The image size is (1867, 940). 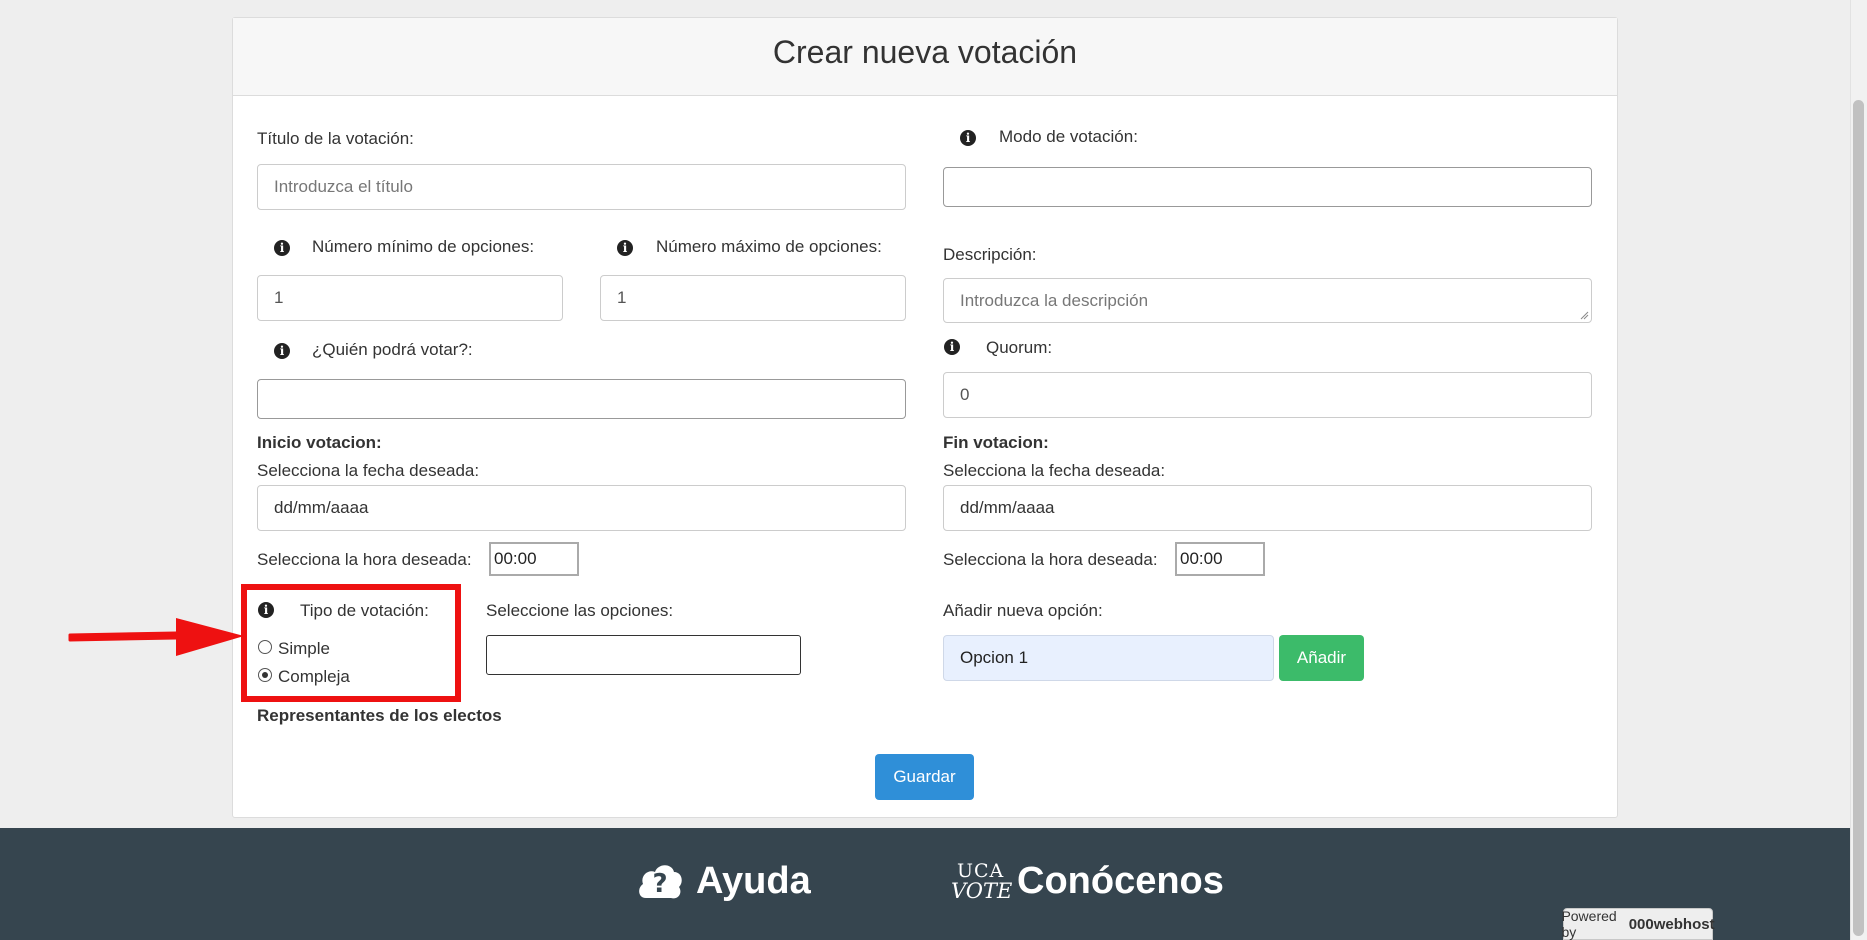 What do you see at coordinates (753, 880) in the screenshot?
I see `help-label: Ayuda` at bounding box center [753, 880].